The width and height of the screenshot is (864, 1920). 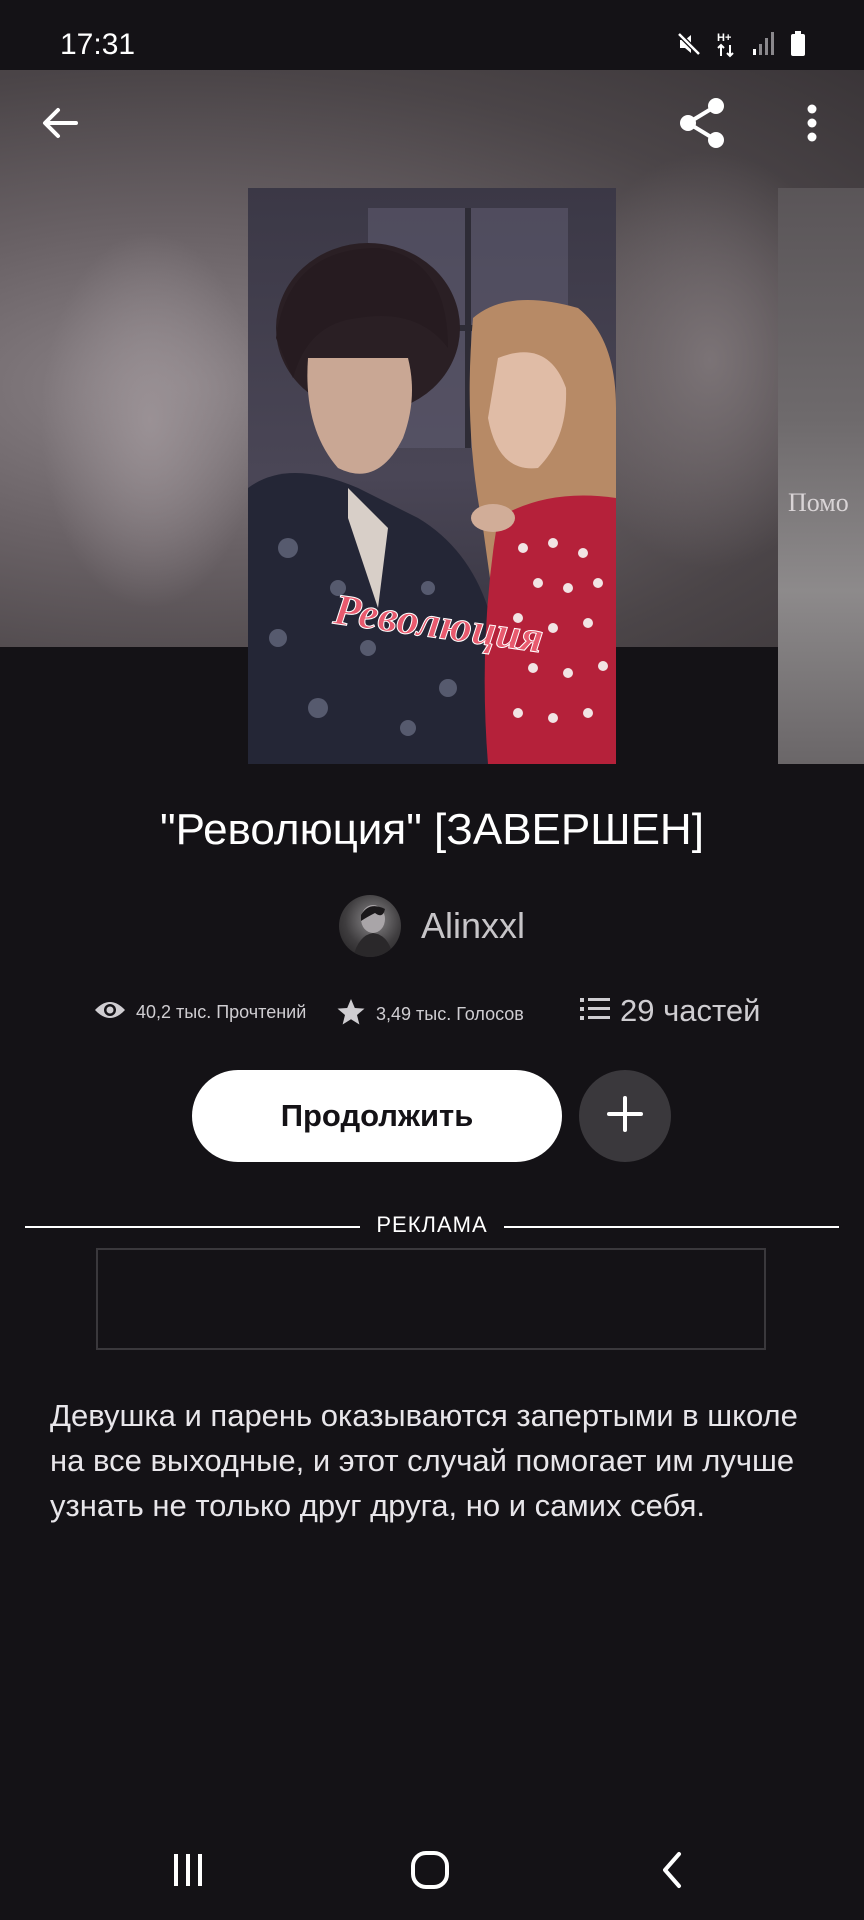 I want to click on parts-count: 29 частей, so click(x=690, y=1011).